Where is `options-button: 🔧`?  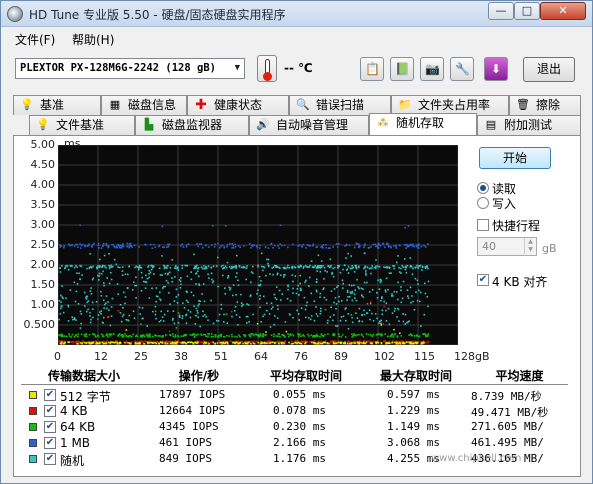 options-button: 🔧 is located at coordinates (462, 69).